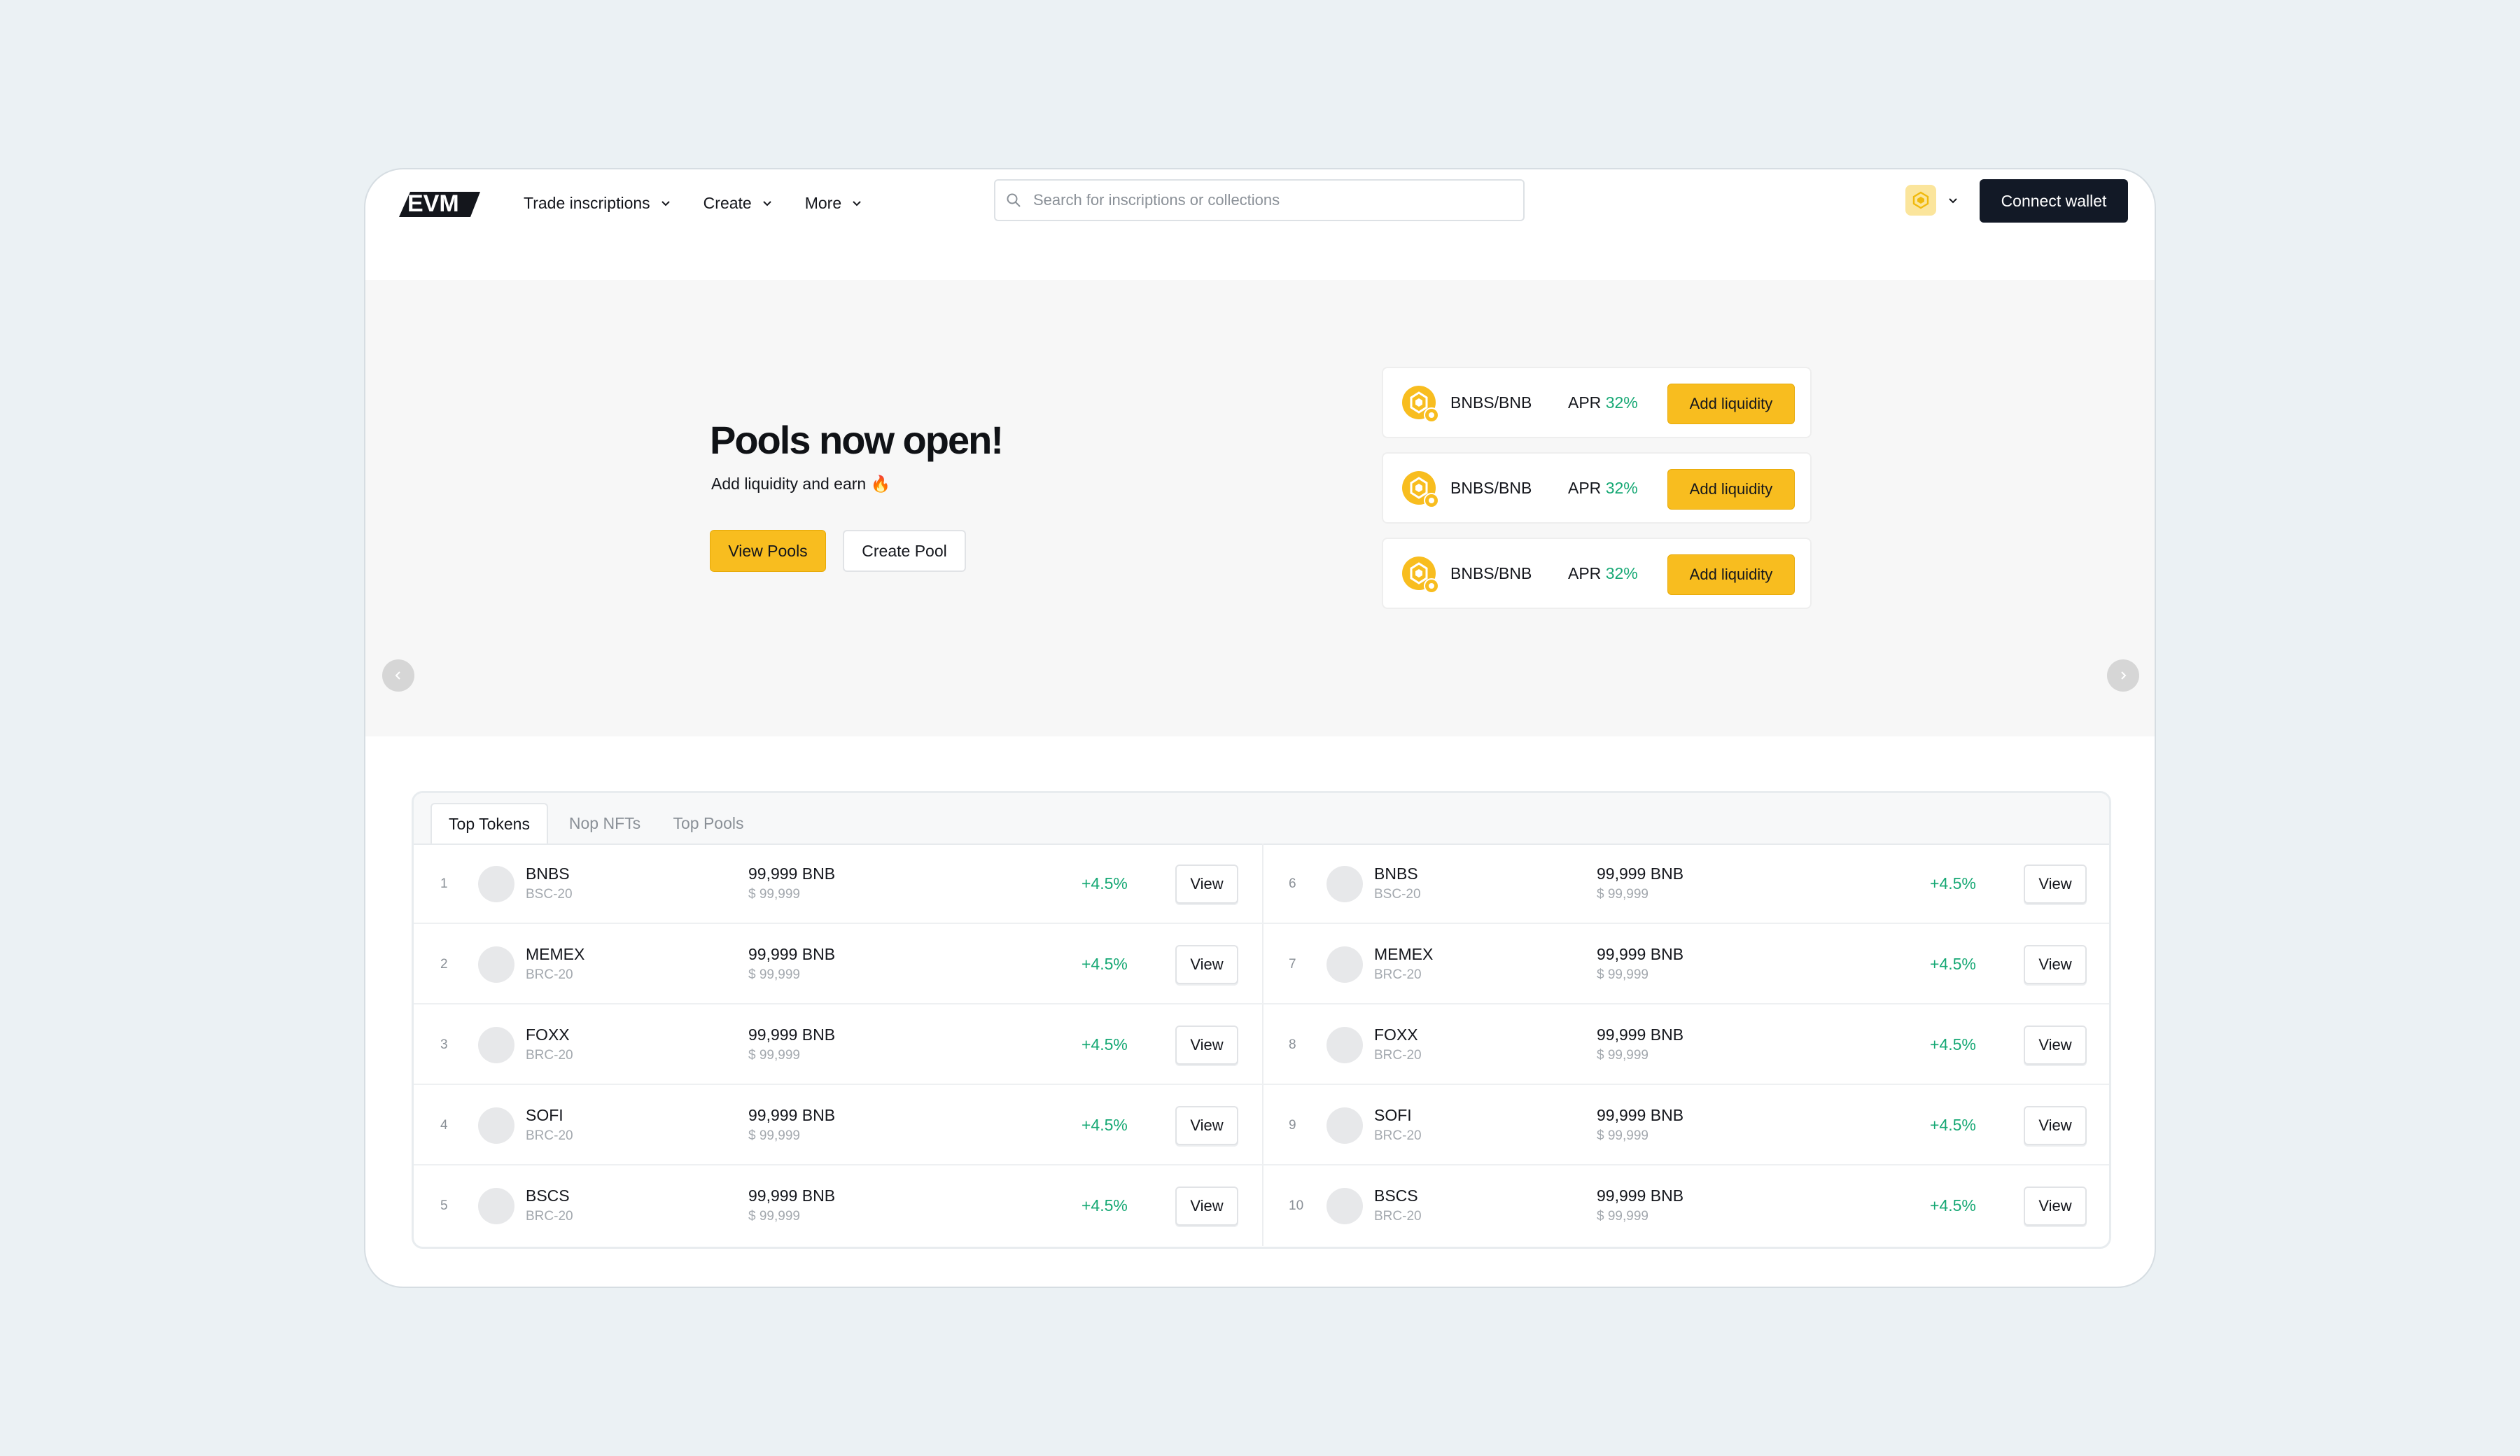  I want to click on hero-title: Pools now open!, so click(857, 440).